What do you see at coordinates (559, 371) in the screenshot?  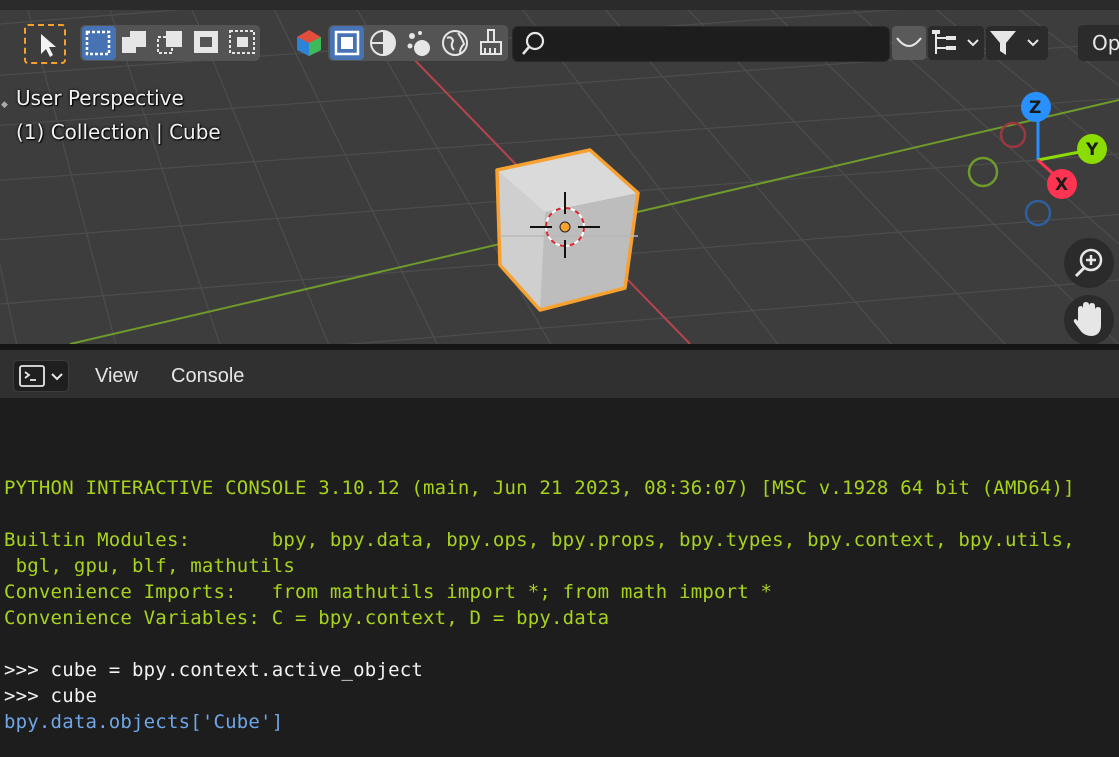 I see `console-header: View Console` at bounding box center [559, 371].